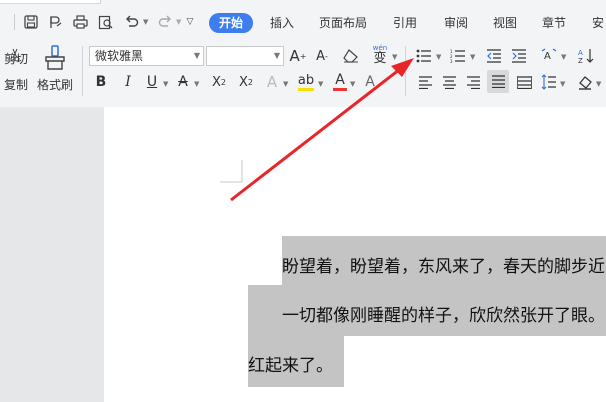 This screenshot has height=402, width=606. What do you see at coordinates (555, 397) in the screenshot?
I see `watermark-url: jingyan.baidu.com` at bounding box center [555, 397].